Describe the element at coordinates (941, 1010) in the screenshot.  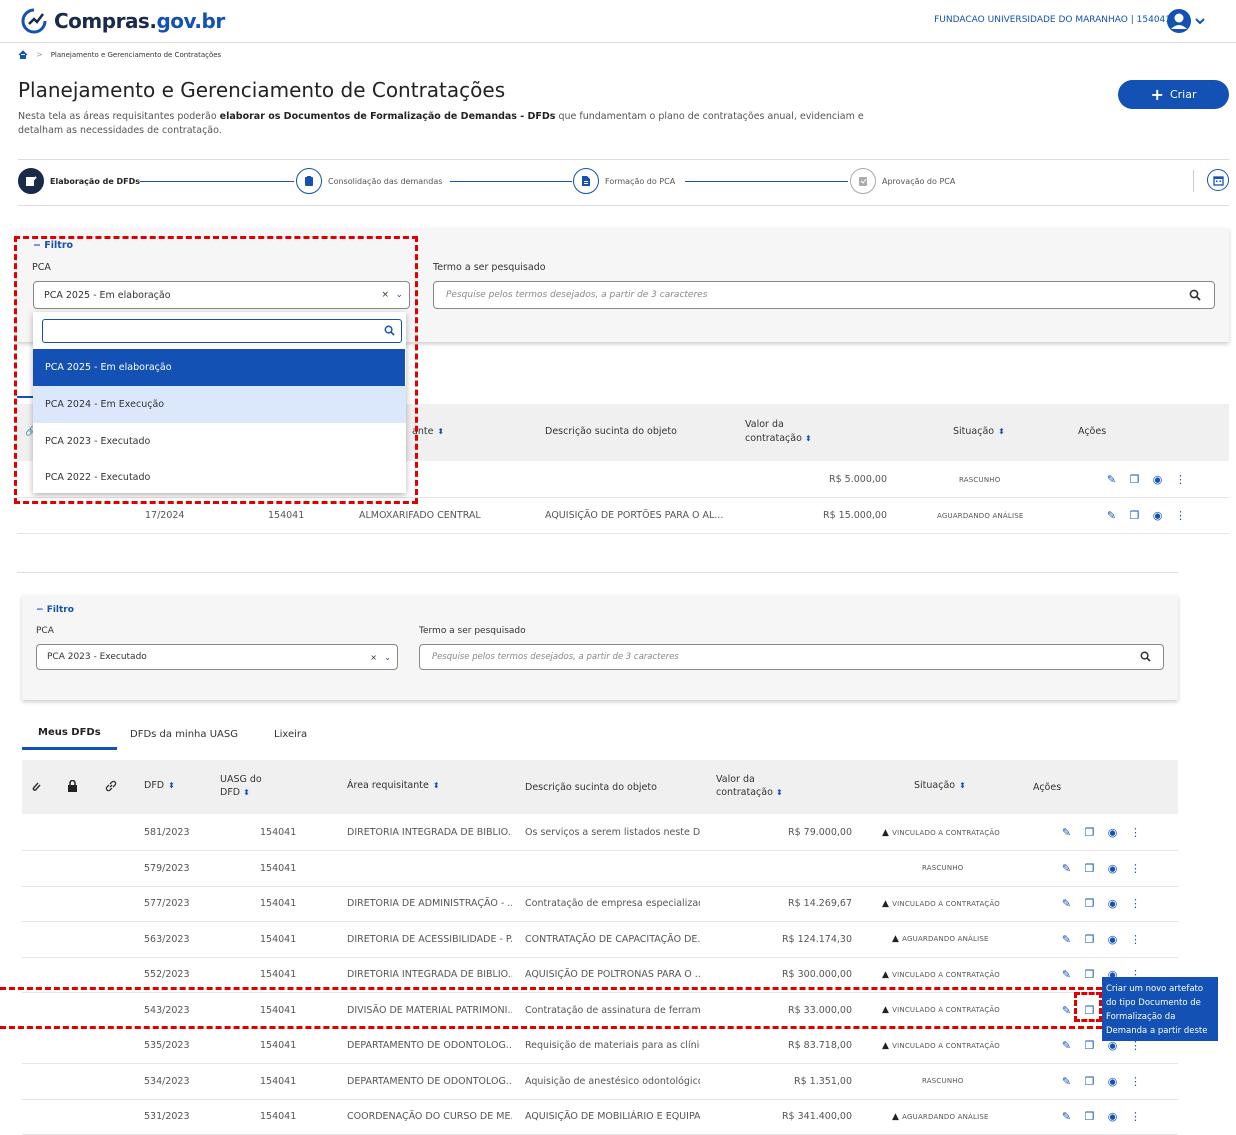
I see `status-badge: ▲ VINCULADO A CONTRATAÇÃO` at that location.